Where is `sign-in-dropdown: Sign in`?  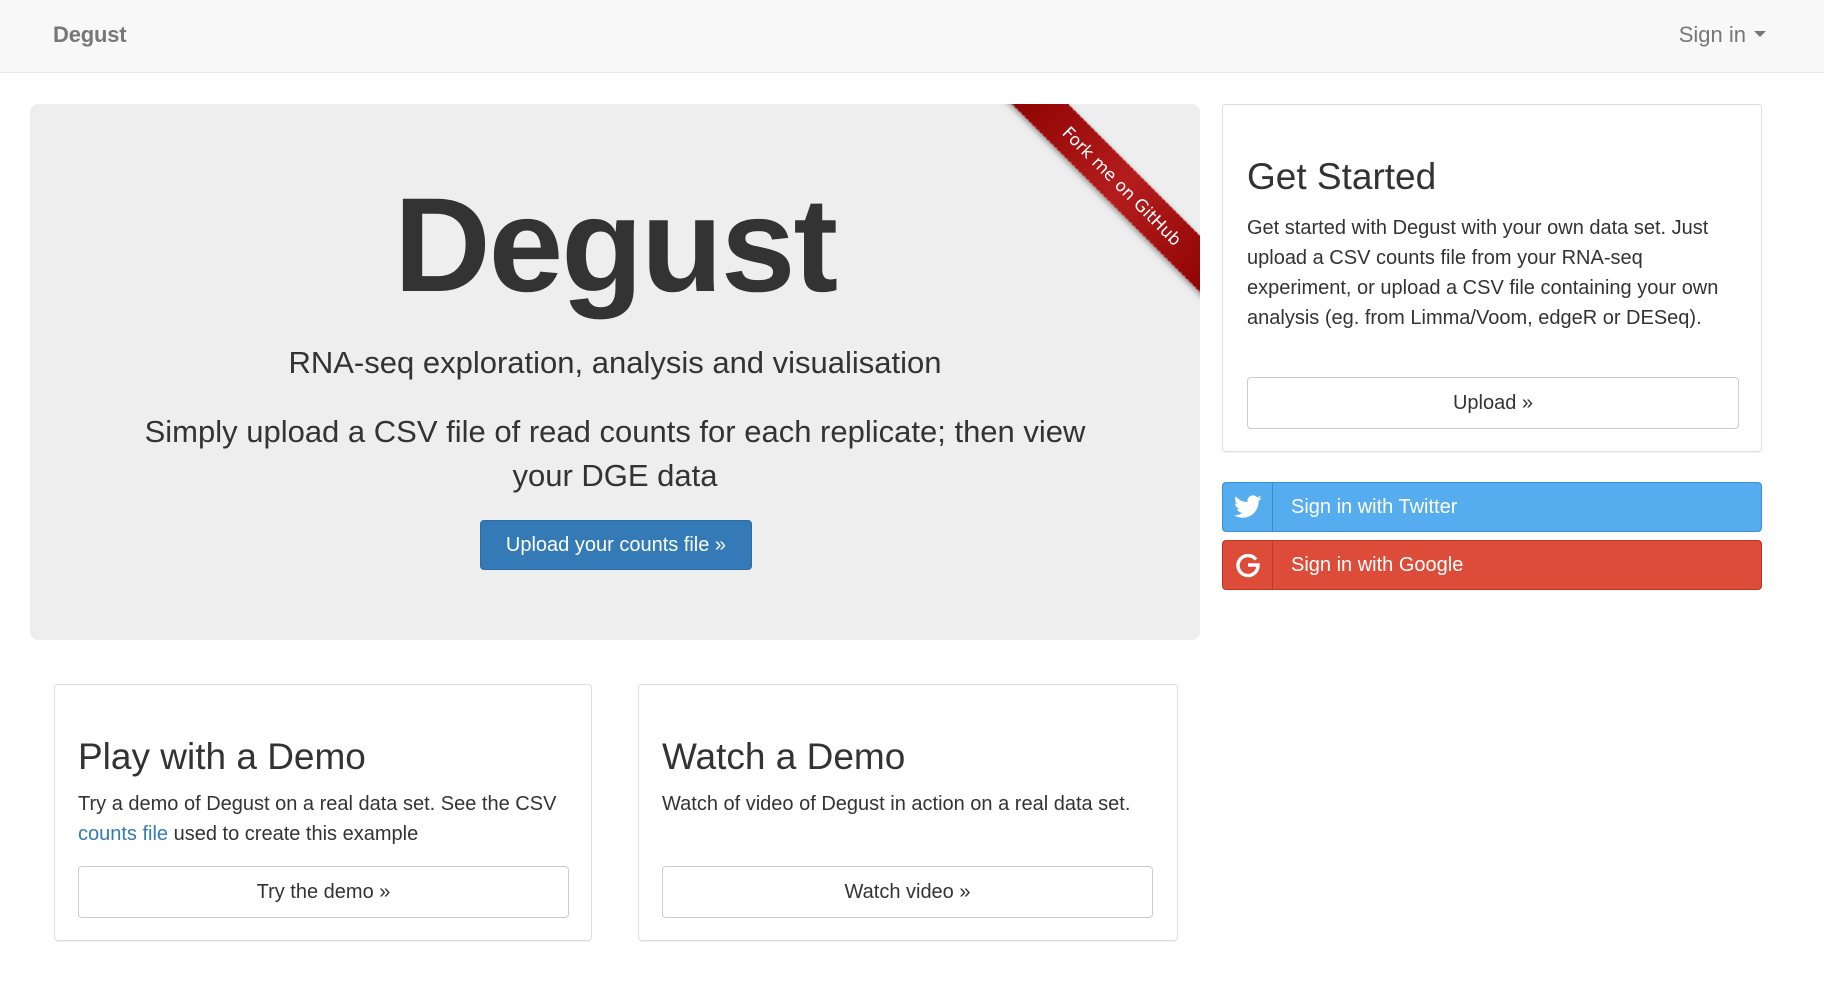
sign-in-dropdown: Sign in is located at coordinates (1722, 35).